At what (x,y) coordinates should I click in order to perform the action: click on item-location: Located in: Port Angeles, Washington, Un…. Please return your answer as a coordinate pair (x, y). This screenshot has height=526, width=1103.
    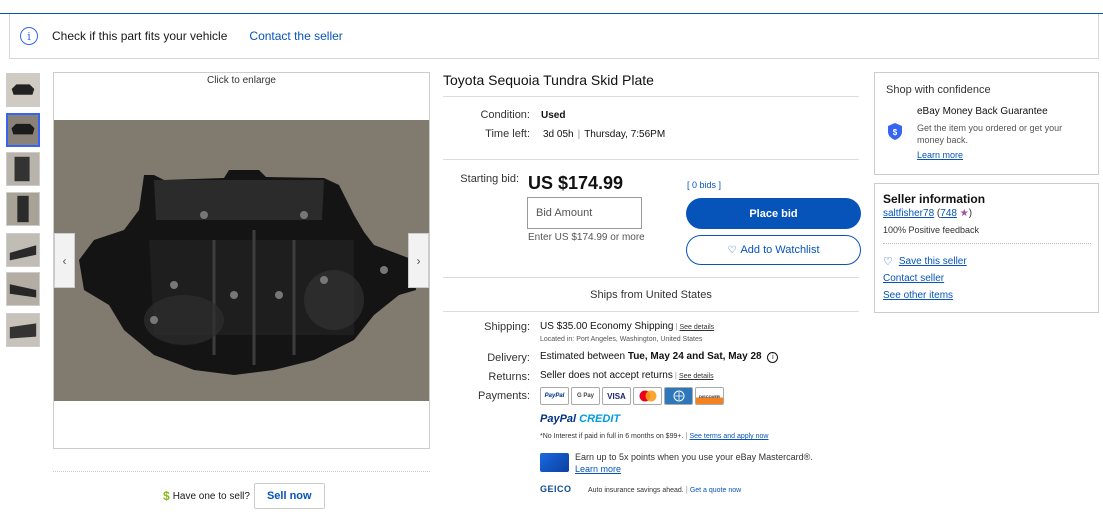
    Looking at the image, I should click on (621, 339).